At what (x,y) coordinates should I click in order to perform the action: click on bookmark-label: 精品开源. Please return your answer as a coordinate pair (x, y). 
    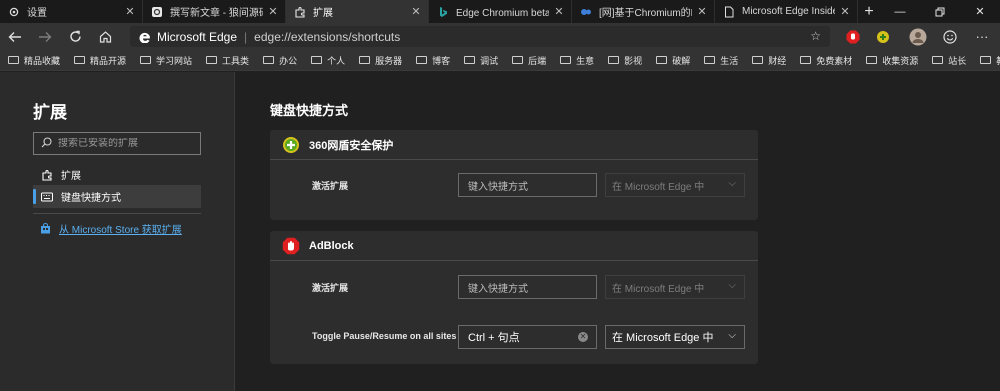
    Looking at the image, I should click on (108, 60).